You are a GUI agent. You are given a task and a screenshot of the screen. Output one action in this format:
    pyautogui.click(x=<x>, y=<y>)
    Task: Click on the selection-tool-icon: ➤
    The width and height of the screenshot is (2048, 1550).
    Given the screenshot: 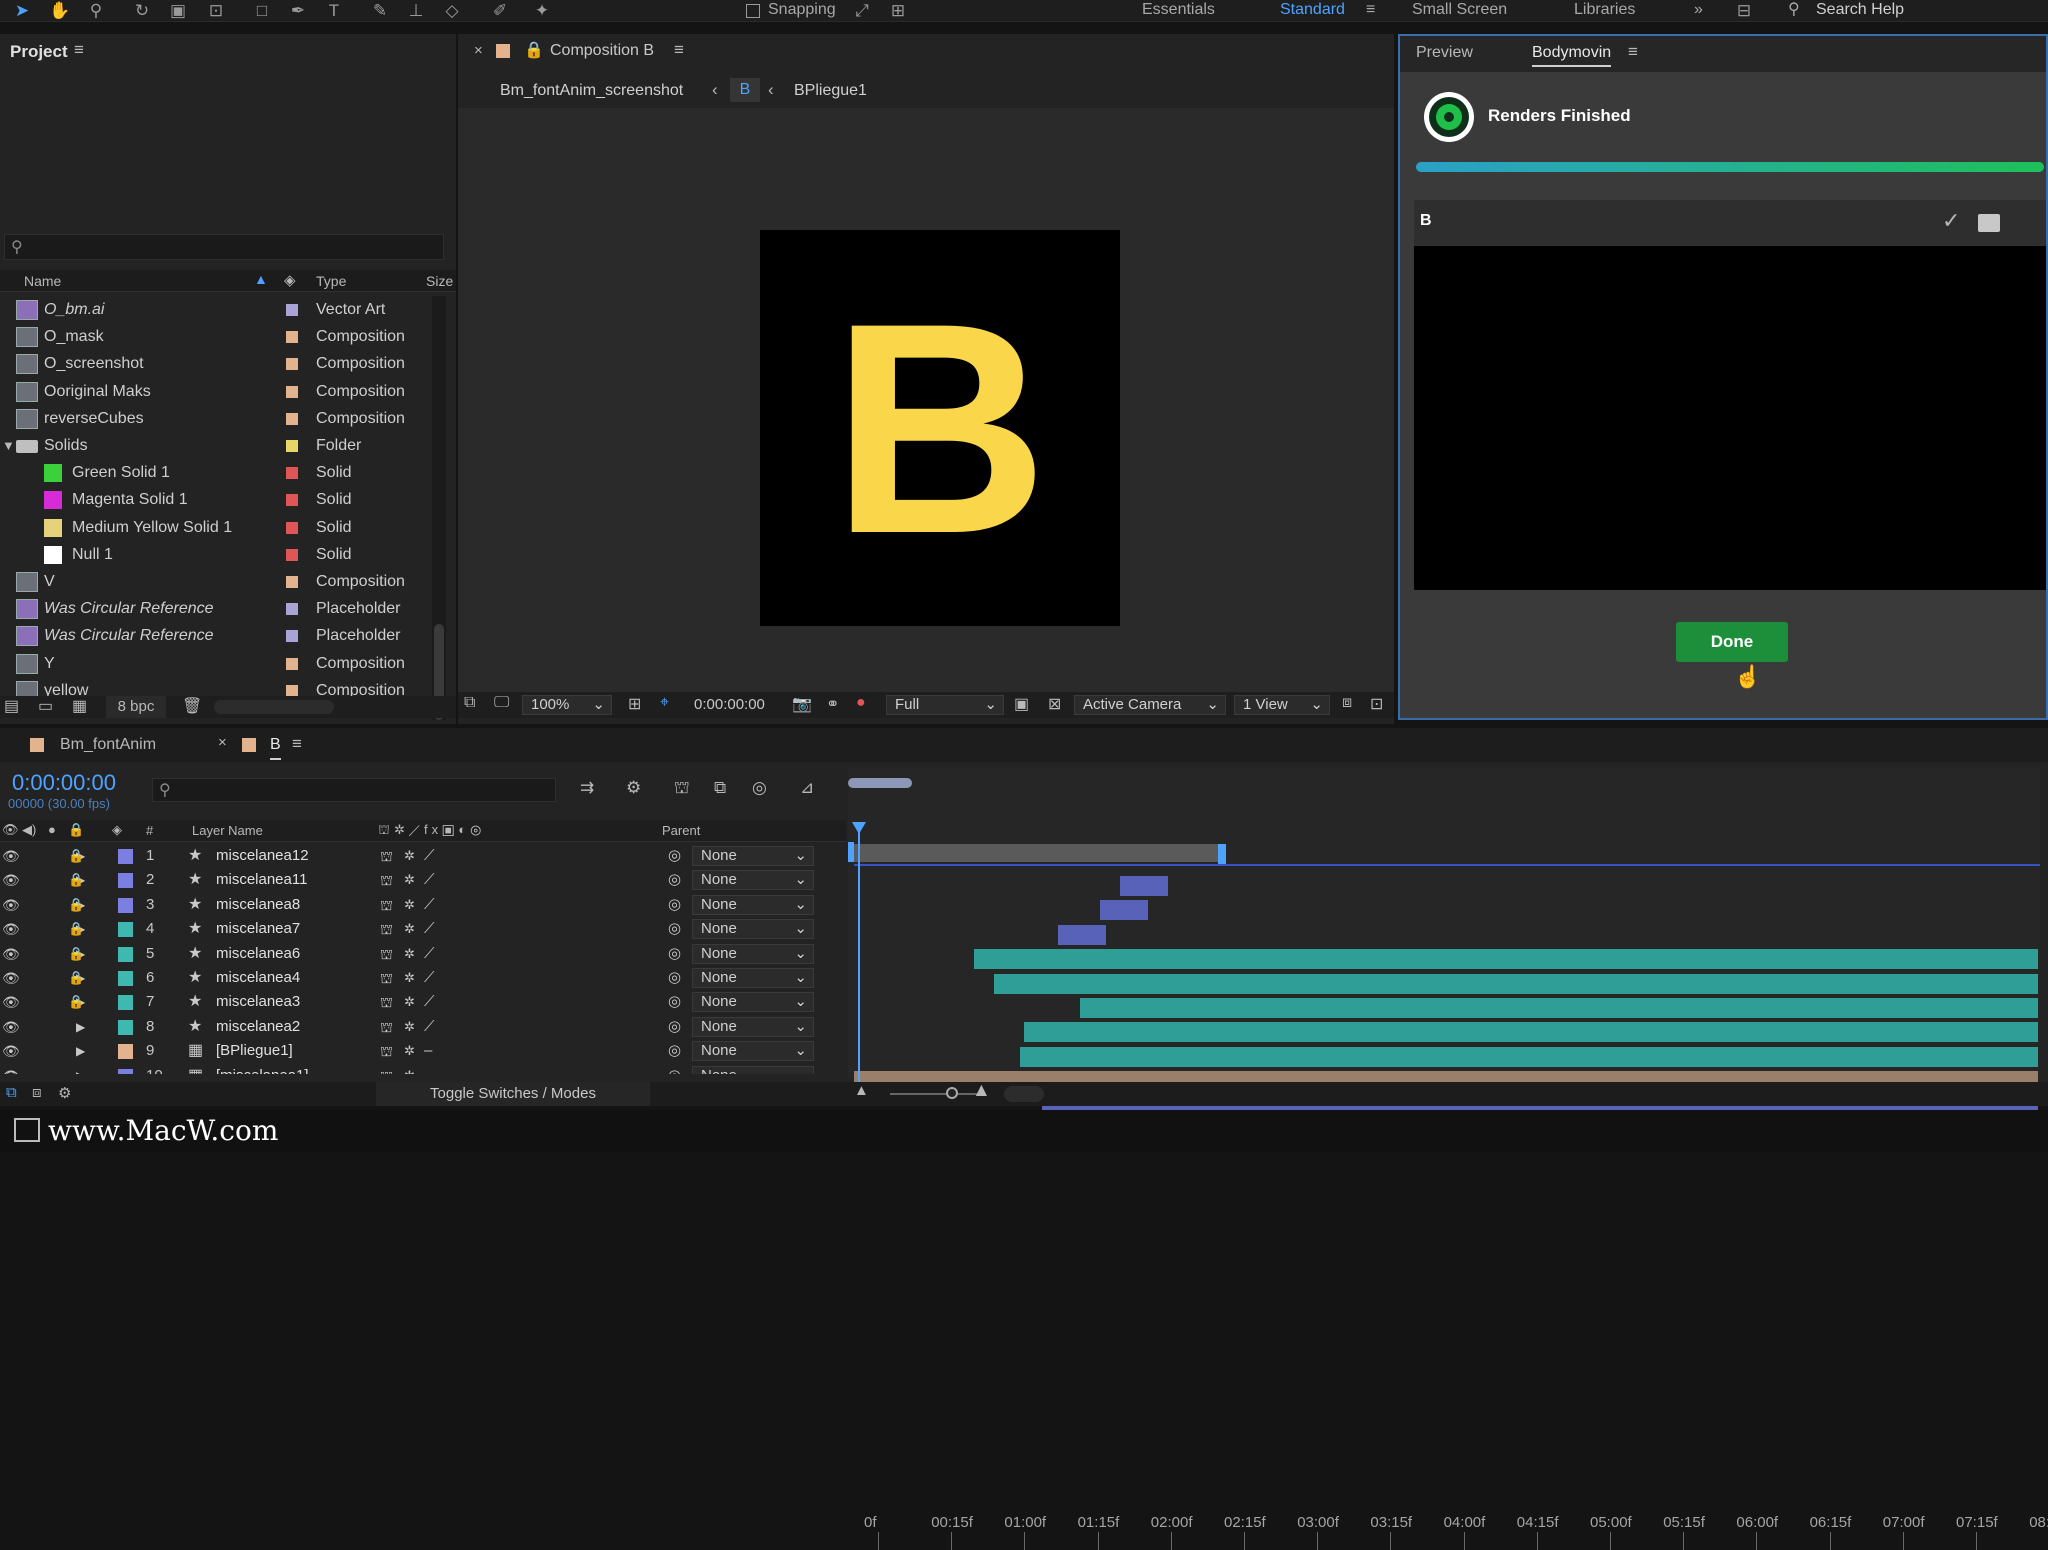 What is the action you would take?
    pyautogui.click(x=22, y=11)
    